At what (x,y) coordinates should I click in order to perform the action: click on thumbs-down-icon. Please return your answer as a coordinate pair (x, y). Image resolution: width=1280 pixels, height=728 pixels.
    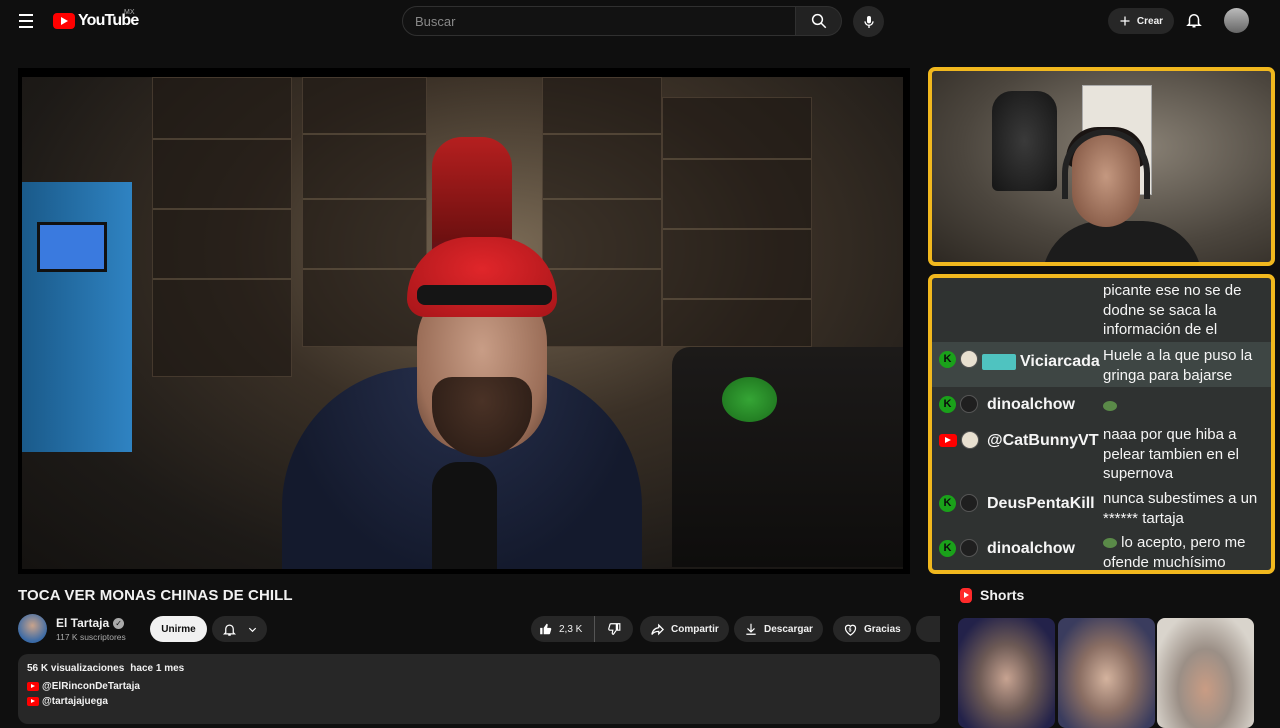
    Looking at the image, I should click on (614, 629).